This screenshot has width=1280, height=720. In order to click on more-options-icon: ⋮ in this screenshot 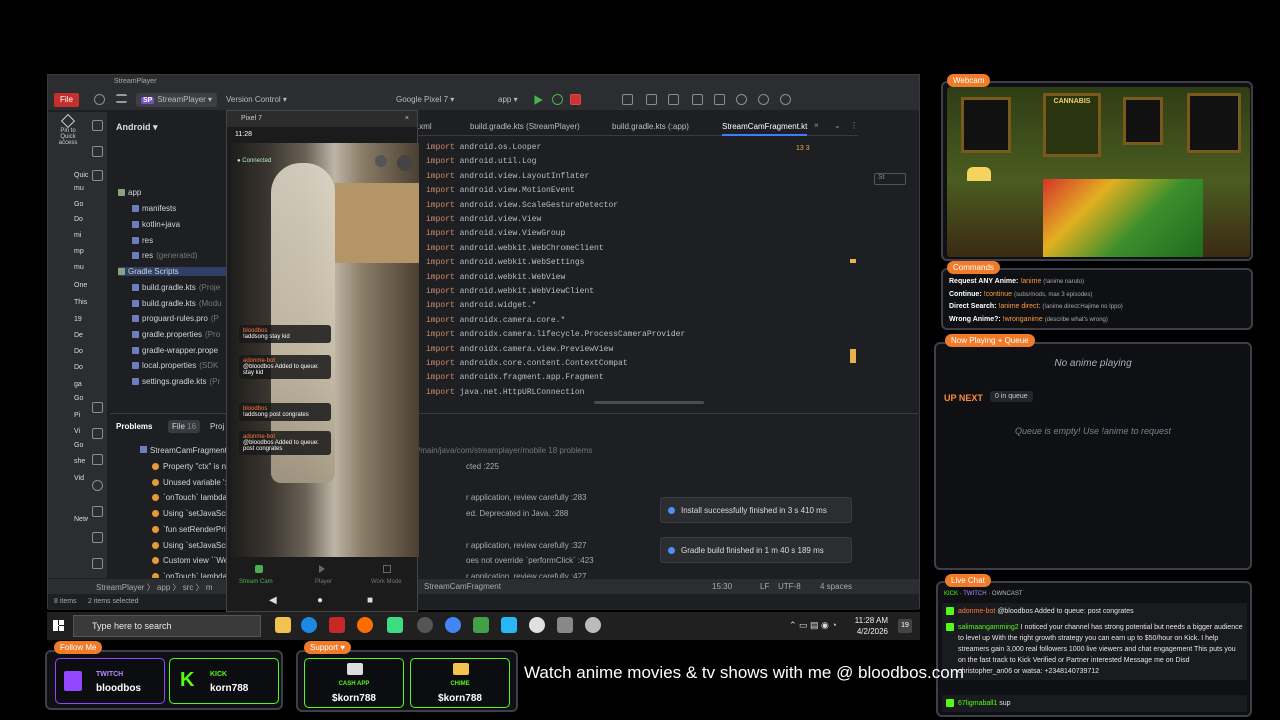, I will do `click(854, 125)`.